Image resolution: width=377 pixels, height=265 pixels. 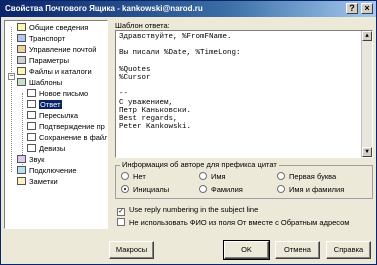 I want to click on tree-item-save-to-file: Сохранение в файл, so click(x=67, y=137).